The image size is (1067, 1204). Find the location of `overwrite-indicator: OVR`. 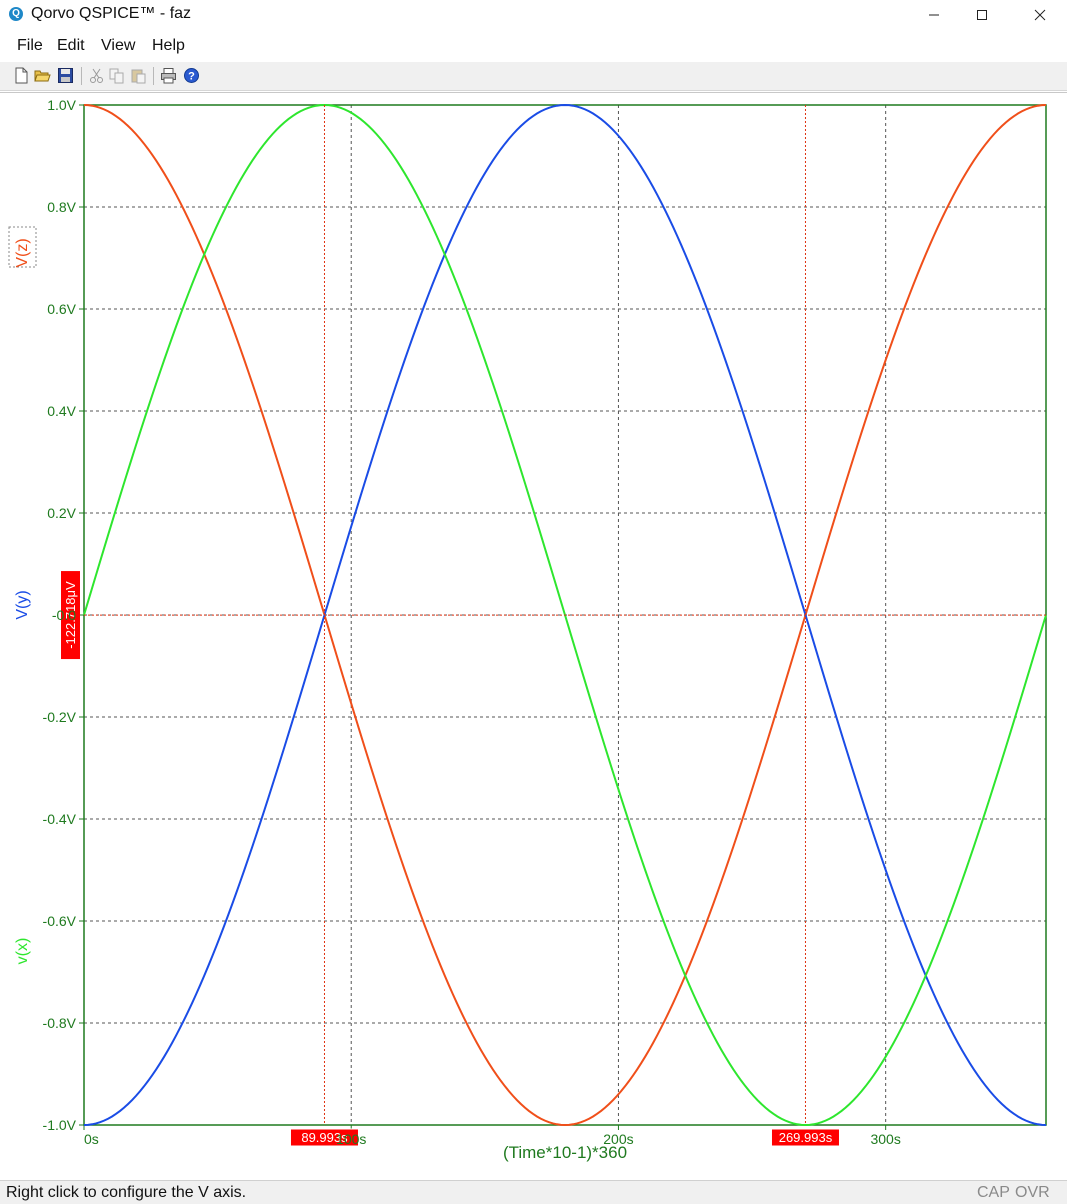

overwrite-indicator: OVR is located at coordinates (1032, 1192).